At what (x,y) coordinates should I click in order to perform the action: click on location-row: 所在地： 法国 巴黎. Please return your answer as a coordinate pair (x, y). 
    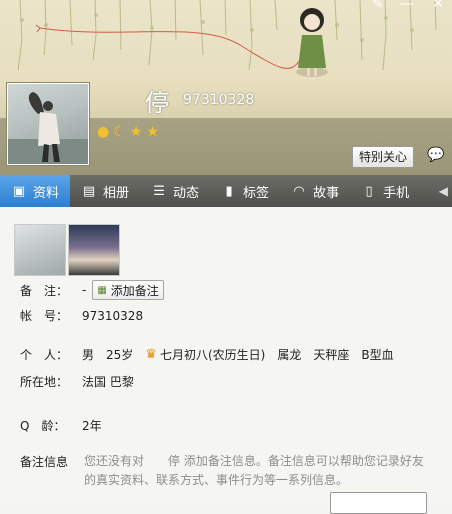
    Looking at the image, I should click on (77, 381).